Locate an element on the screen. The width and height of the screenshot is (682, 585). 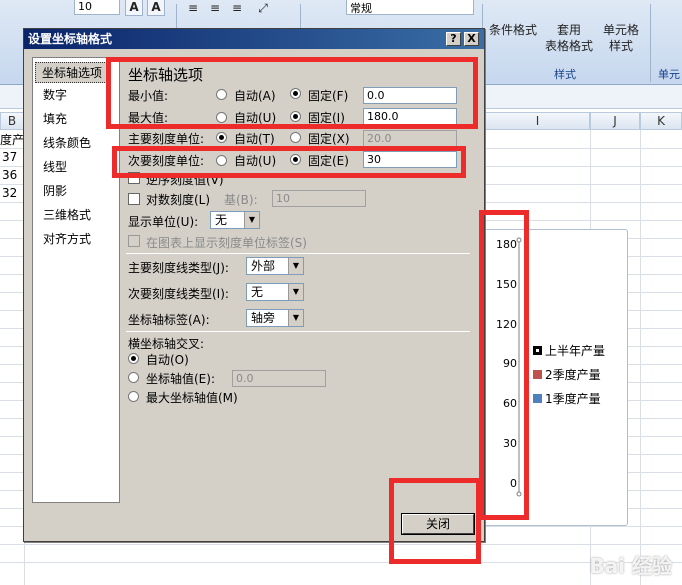
nav-line-style: 线型 is located at coordinates (55, 166).